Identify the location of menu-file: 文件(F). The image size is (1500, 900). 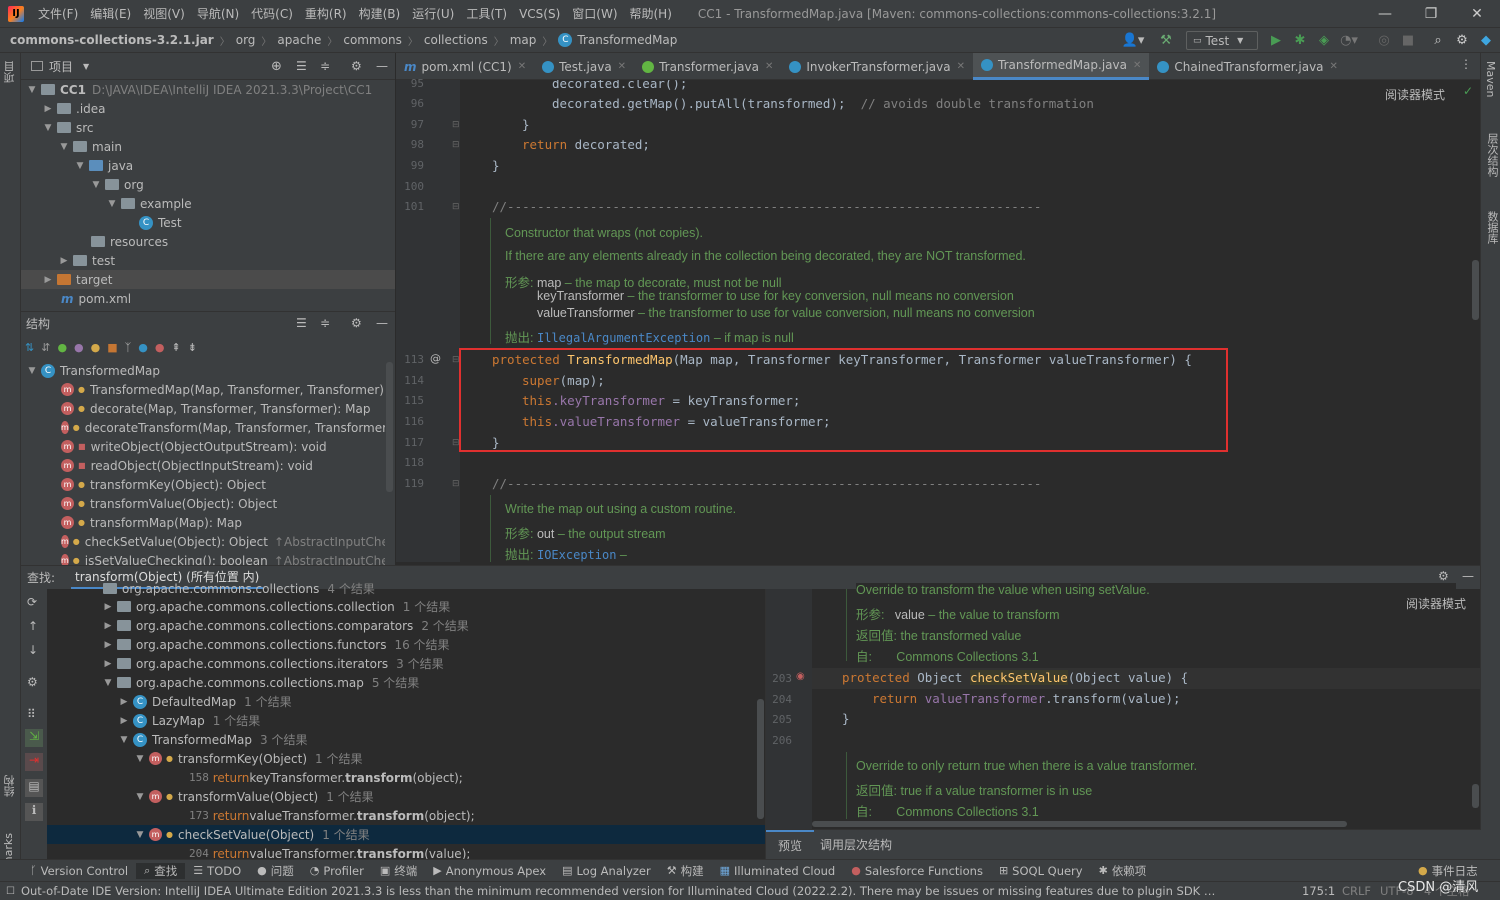
(58, 13).